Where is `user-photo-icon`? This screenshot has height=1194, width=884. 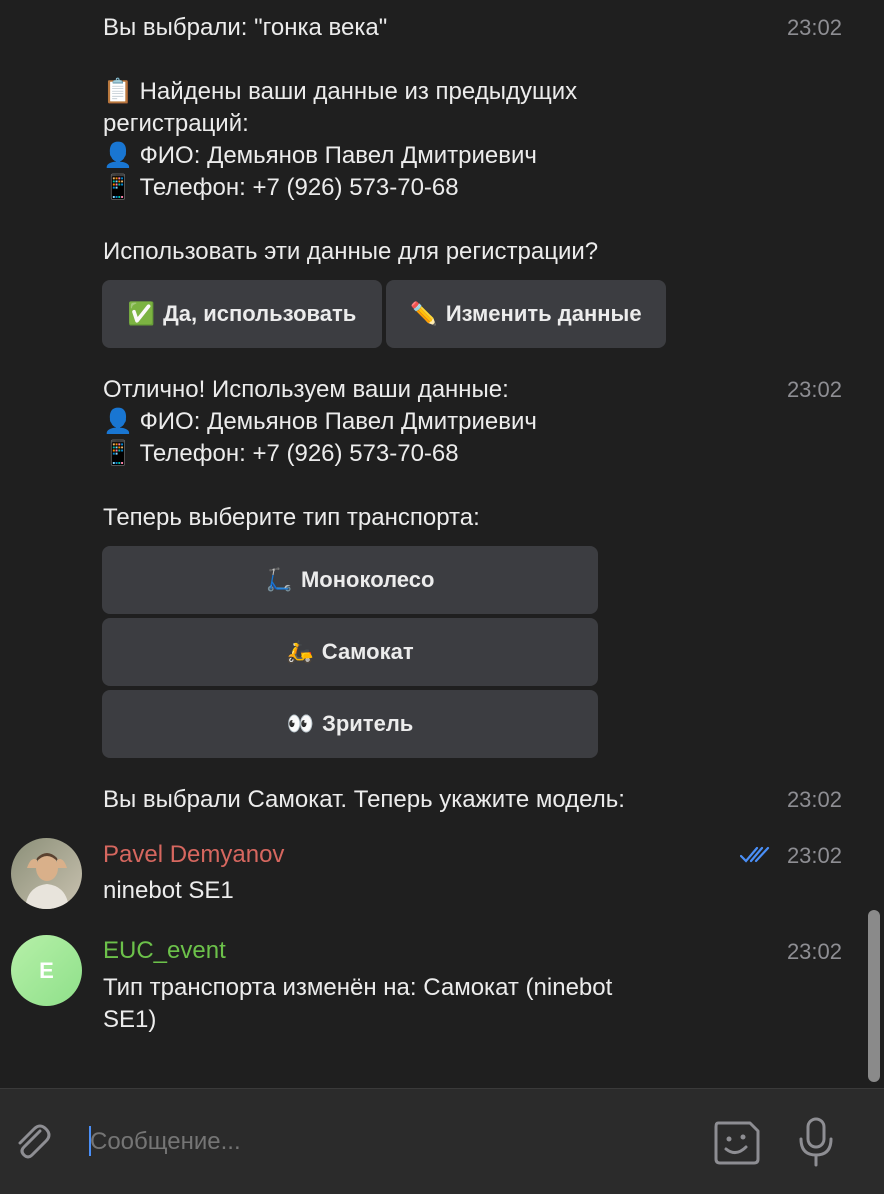 user-photo-icon is located at coordinates (46, 873).